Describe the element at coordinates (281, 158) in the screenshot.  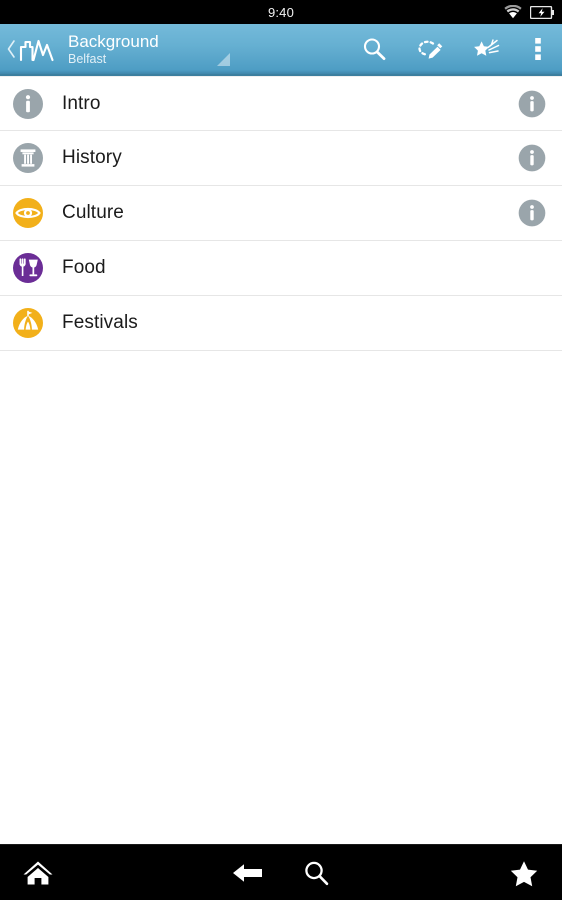
I see `list-item: History` at that location.